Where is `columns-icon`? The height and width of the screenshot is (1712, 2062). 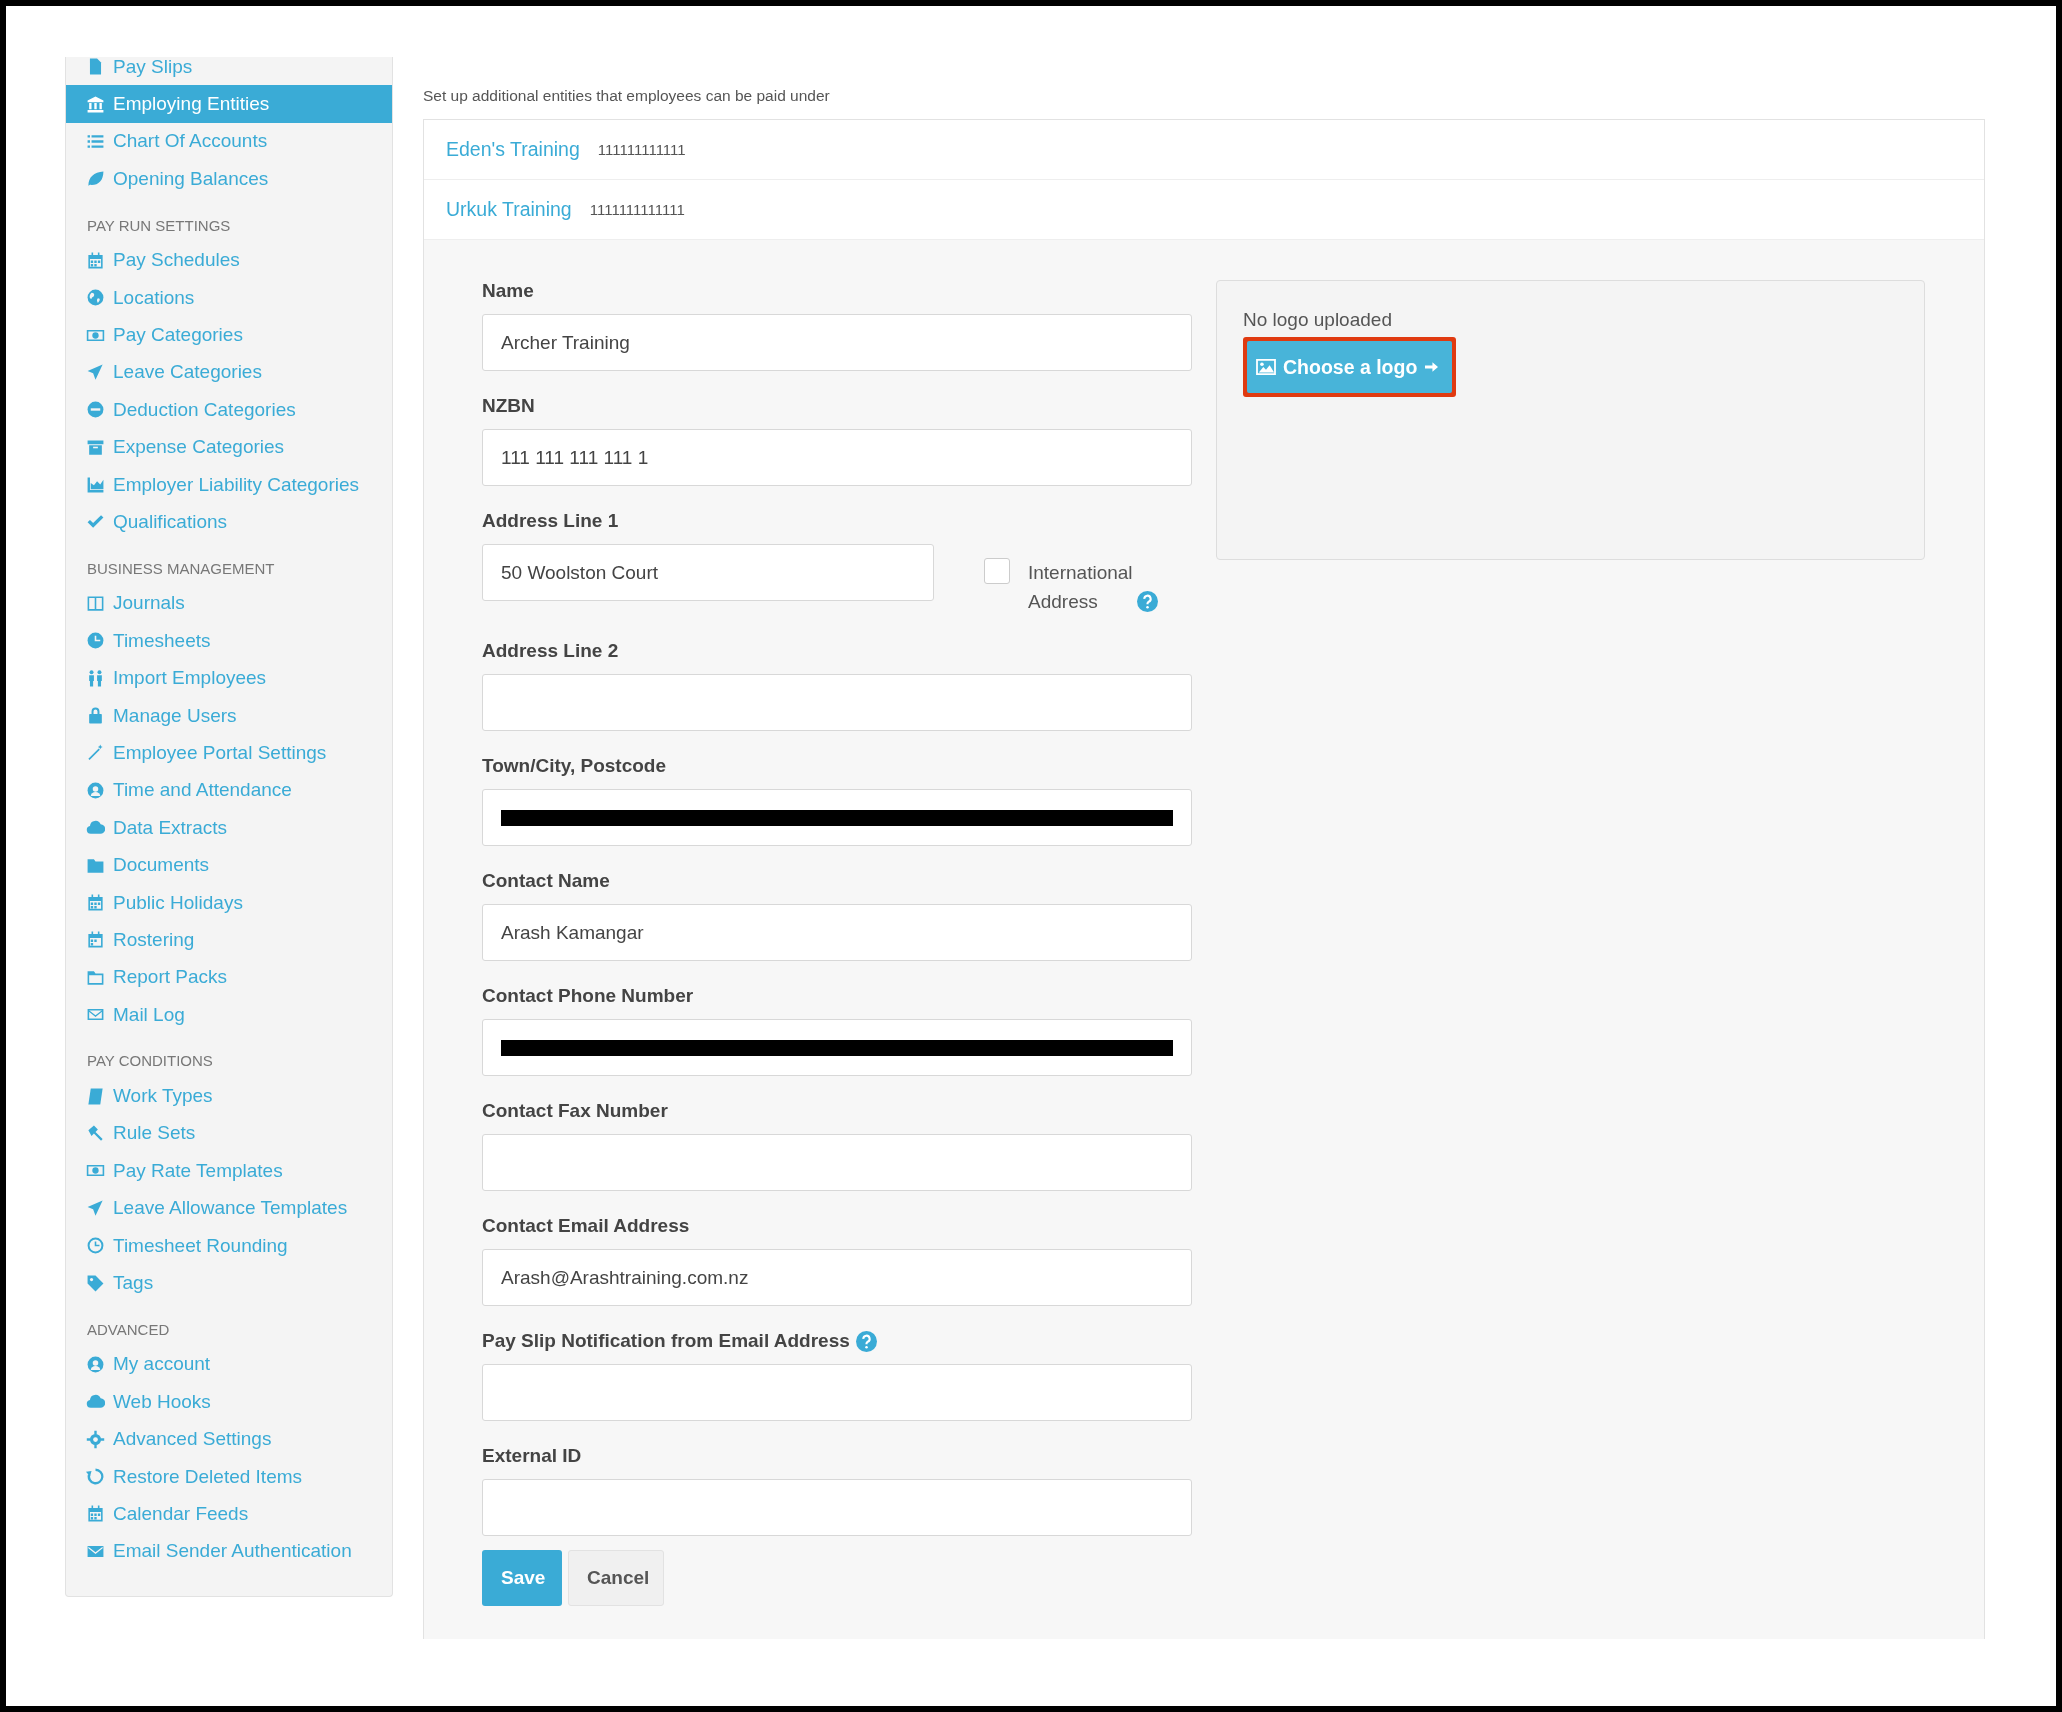 columns-icon is located at coordinates (95, 603).